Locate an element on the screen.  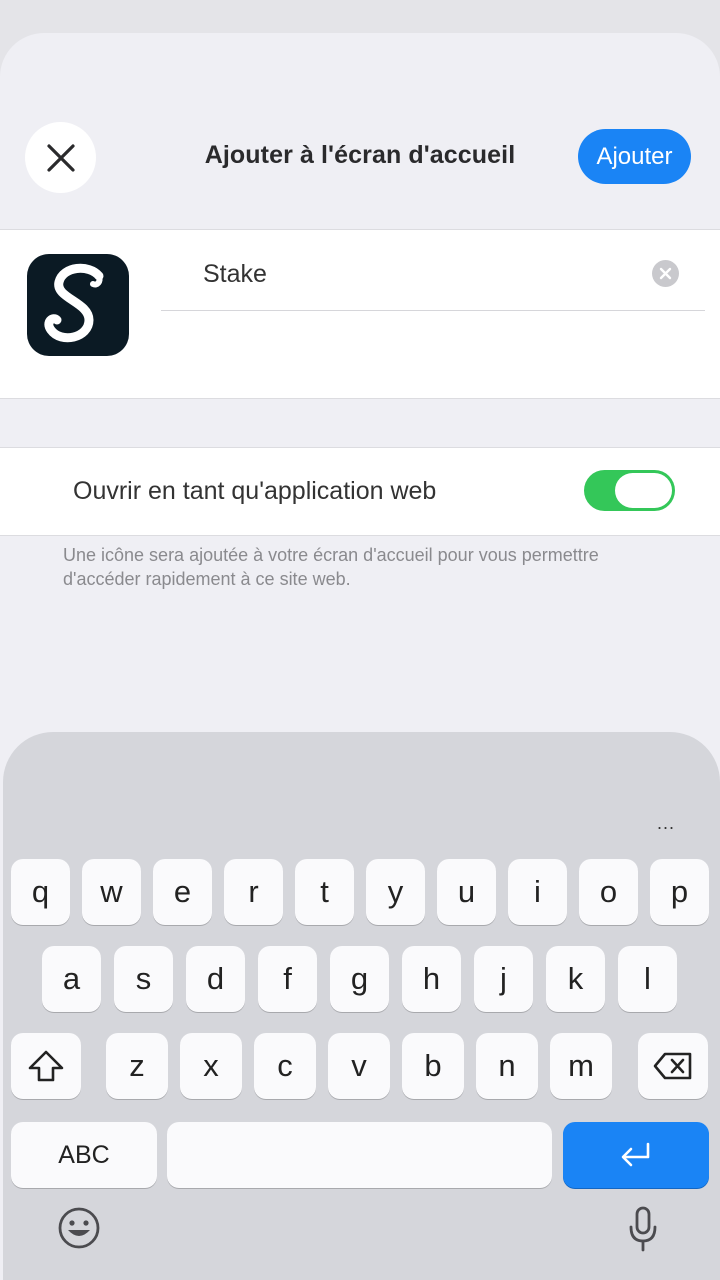
web-app-setting-row: Ouvrir en tant qu'application web is located at coordinates (360, 491).